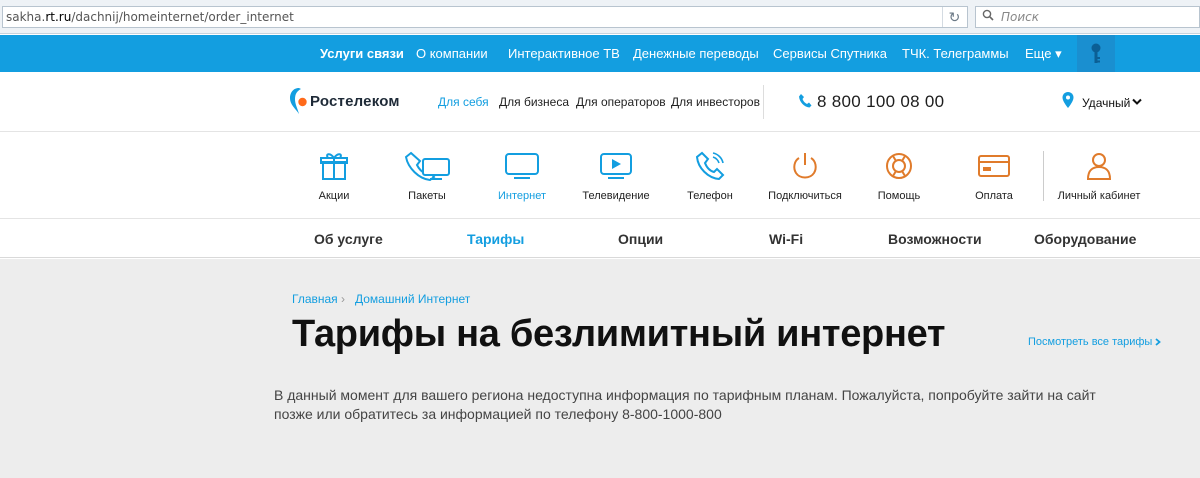  Describe the element at coordinates (1106, 103) in the screenshot. I see `city-selector: Удачный` at that location.